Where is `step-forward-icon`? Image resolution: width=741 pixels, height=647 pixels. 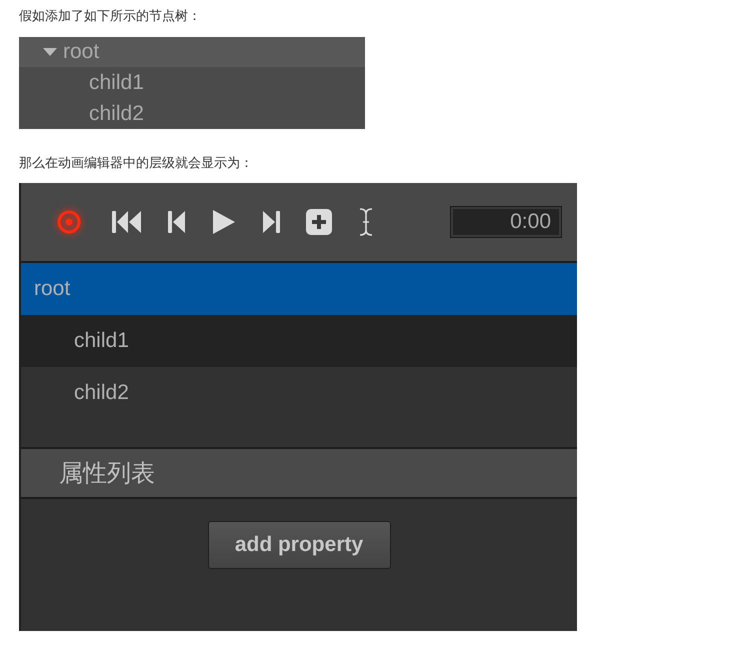 step-forward-icon is located at coordinates (271, 222).